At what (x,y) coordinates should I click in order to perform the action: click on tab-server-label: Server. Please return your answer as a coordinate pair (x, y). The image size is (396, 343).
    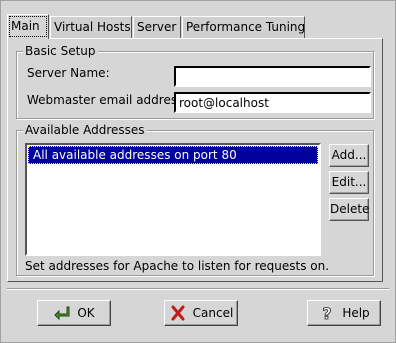
    Looking at the image, I should click on (157, 27).